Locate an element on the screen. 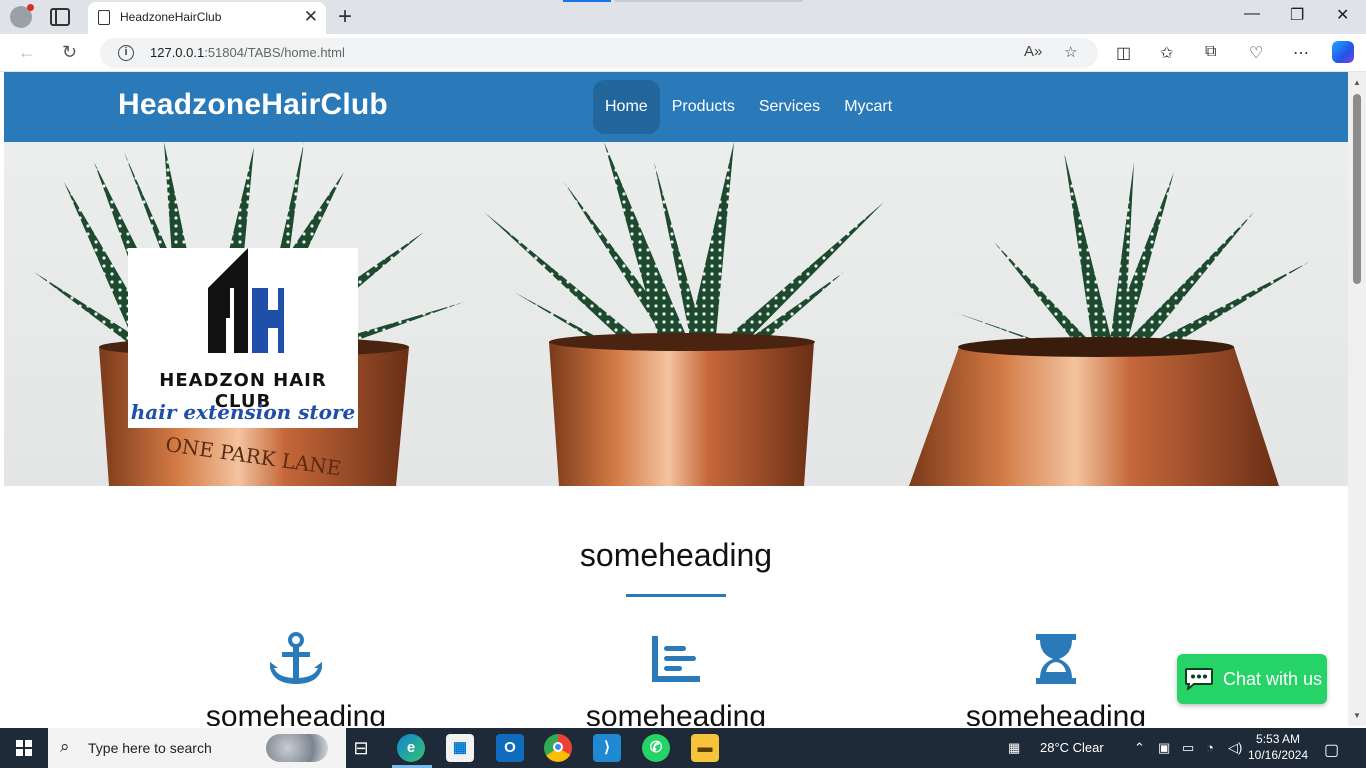  profile-avatar-icon is located at coordinates (22, 16).